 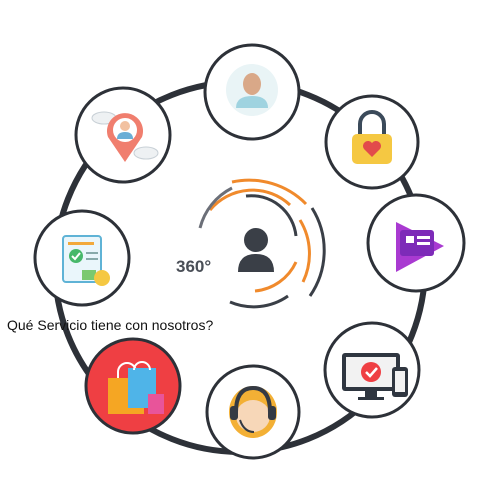 I want to click on node-location, so click(x=123, y=135).